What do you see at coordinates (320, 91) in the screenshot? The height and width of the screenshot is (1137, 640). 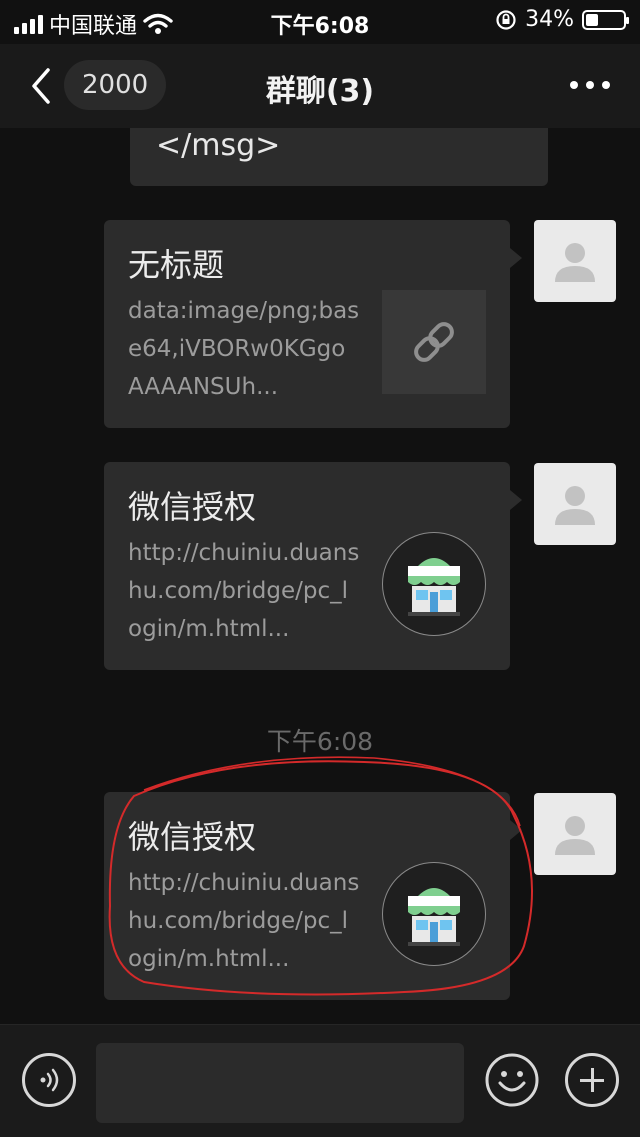 I see `chat-title: 群聊(3)` at bounding box center [320, 91].